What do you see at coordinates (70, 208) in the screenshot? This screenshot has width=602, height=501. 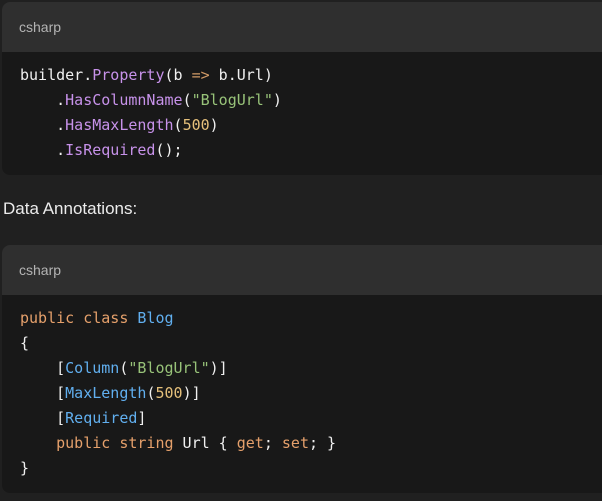 I see `data-annotations-heading: Data Annotations:` at bounding box center [70, 208].